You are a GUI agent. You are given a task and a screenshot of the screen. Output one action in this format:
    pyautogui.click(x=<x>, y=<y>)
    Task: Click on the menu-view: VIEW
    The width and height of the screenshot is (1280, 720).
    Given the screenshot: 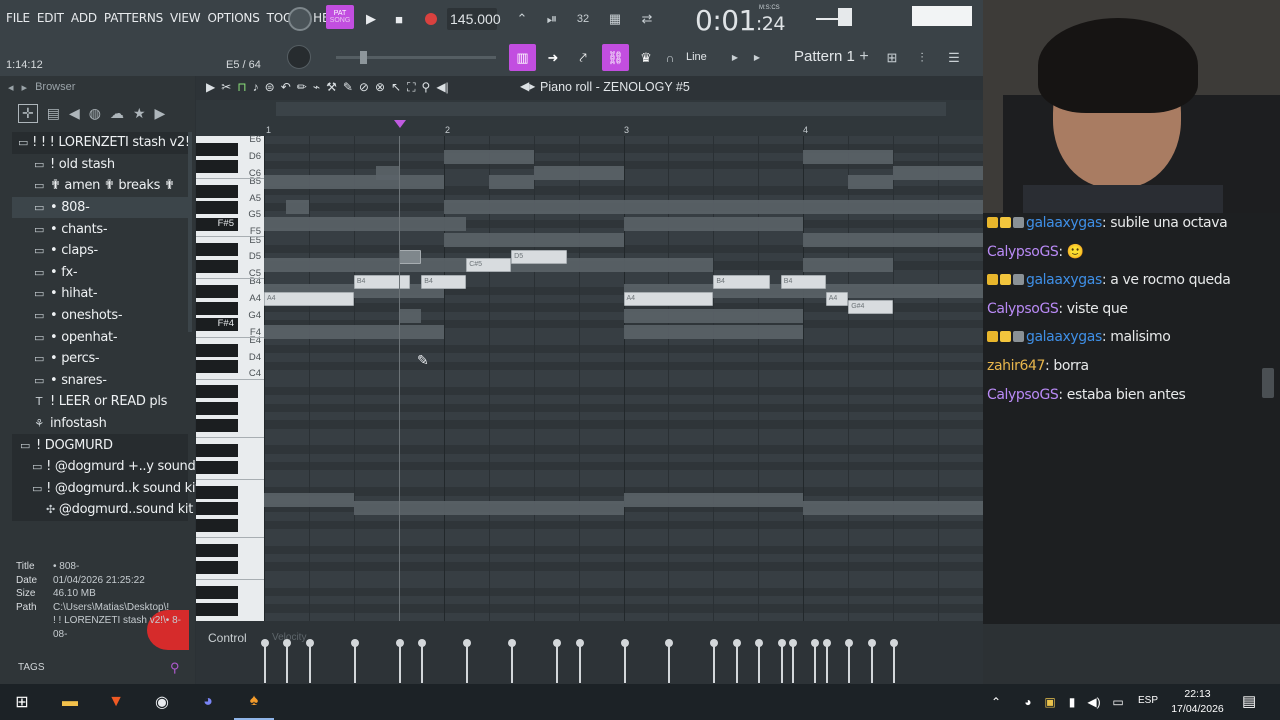 What is the action you would take?
    pyautogui.click(x=185, y=18)
    